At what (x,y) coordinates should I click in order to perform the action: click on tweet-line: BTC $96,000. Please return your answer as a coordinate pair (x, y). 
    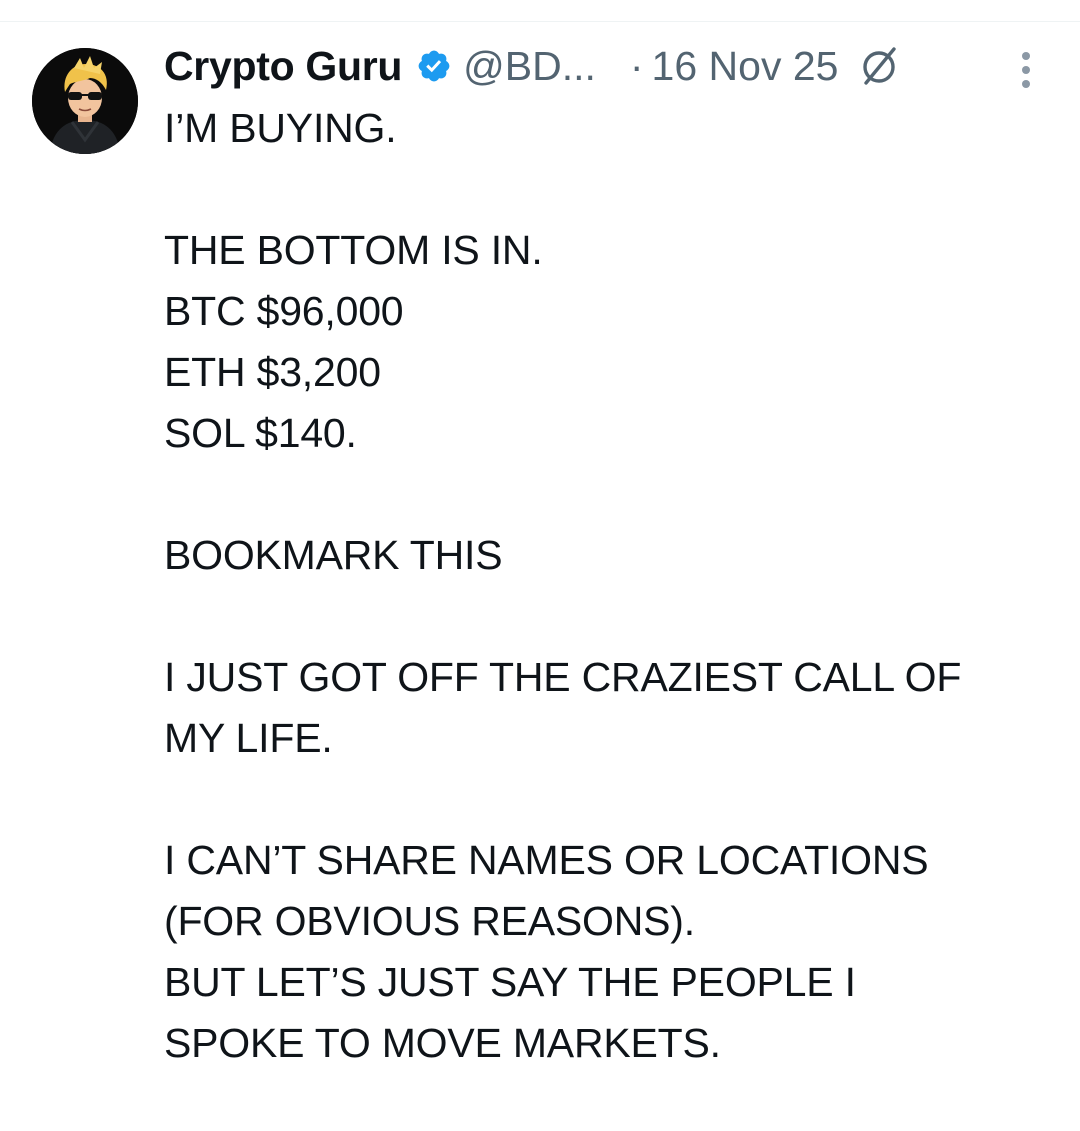
    Looking at the image, I should click on (284, 311).